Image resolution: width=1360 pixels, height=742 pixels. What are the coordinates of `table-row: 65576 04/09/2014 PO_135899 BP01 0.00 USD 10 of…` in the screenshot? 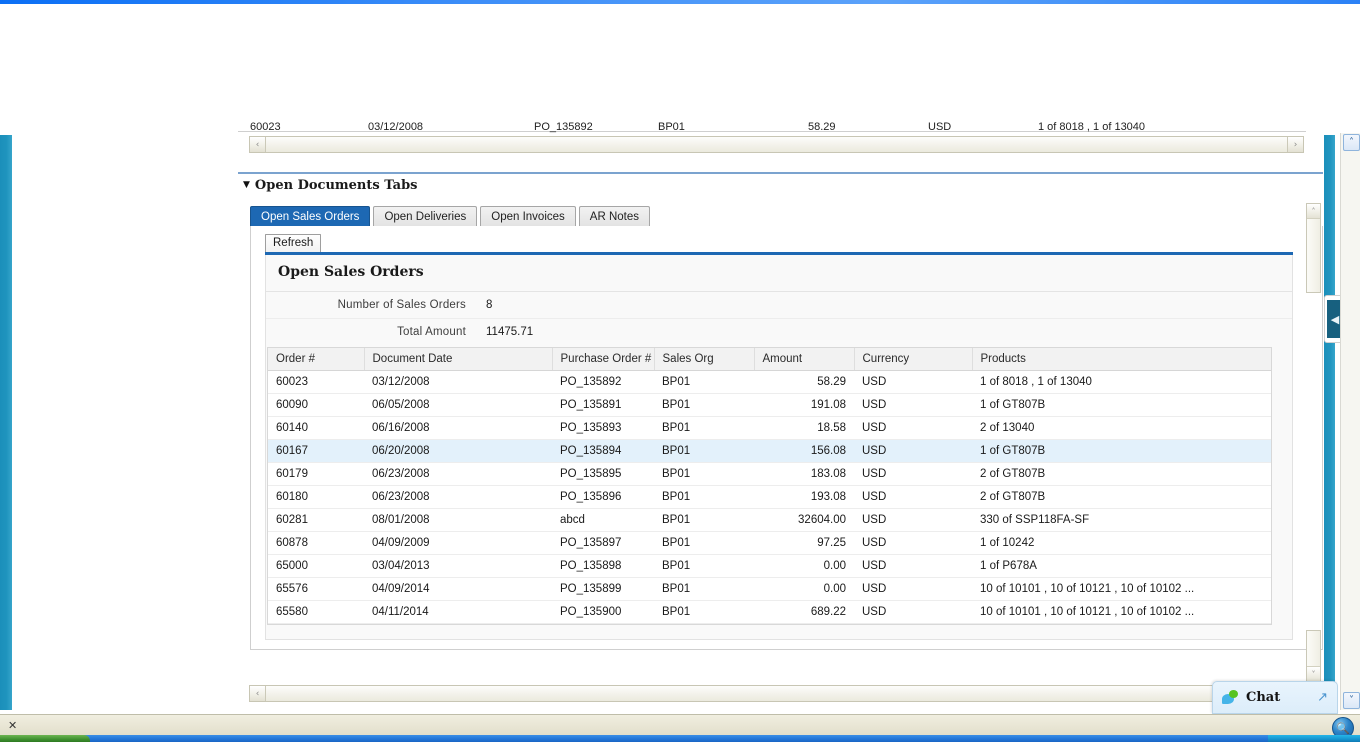 It's located at (769, 589).